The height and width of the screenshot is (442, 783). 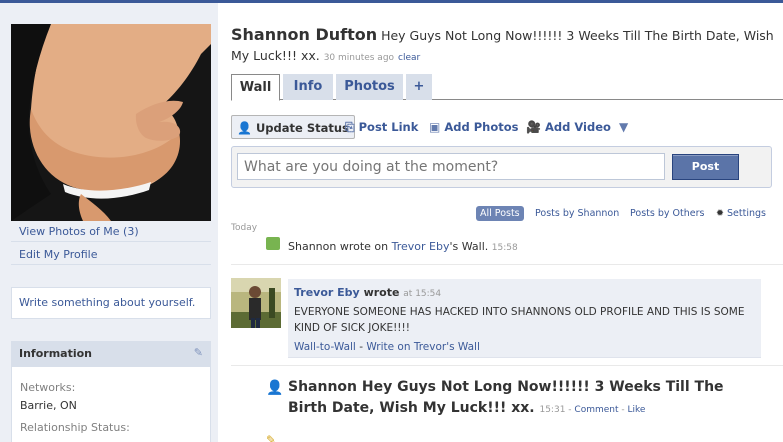 What do you see at coordinates (705, 167) in the screenshot?
I see `post-button: Post` at bounding box center [705, 167].